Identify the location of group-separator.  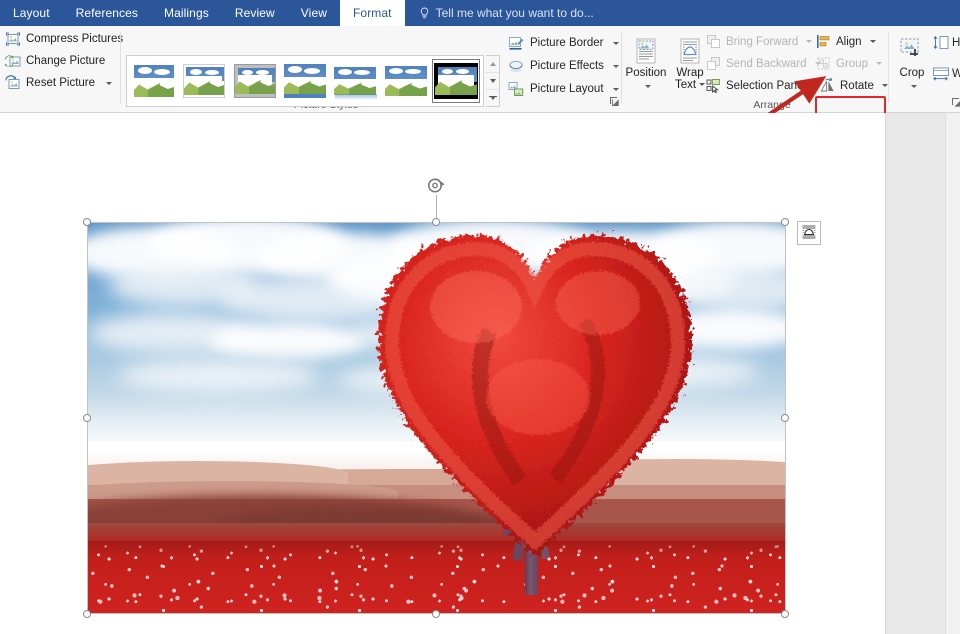
(888, 67).